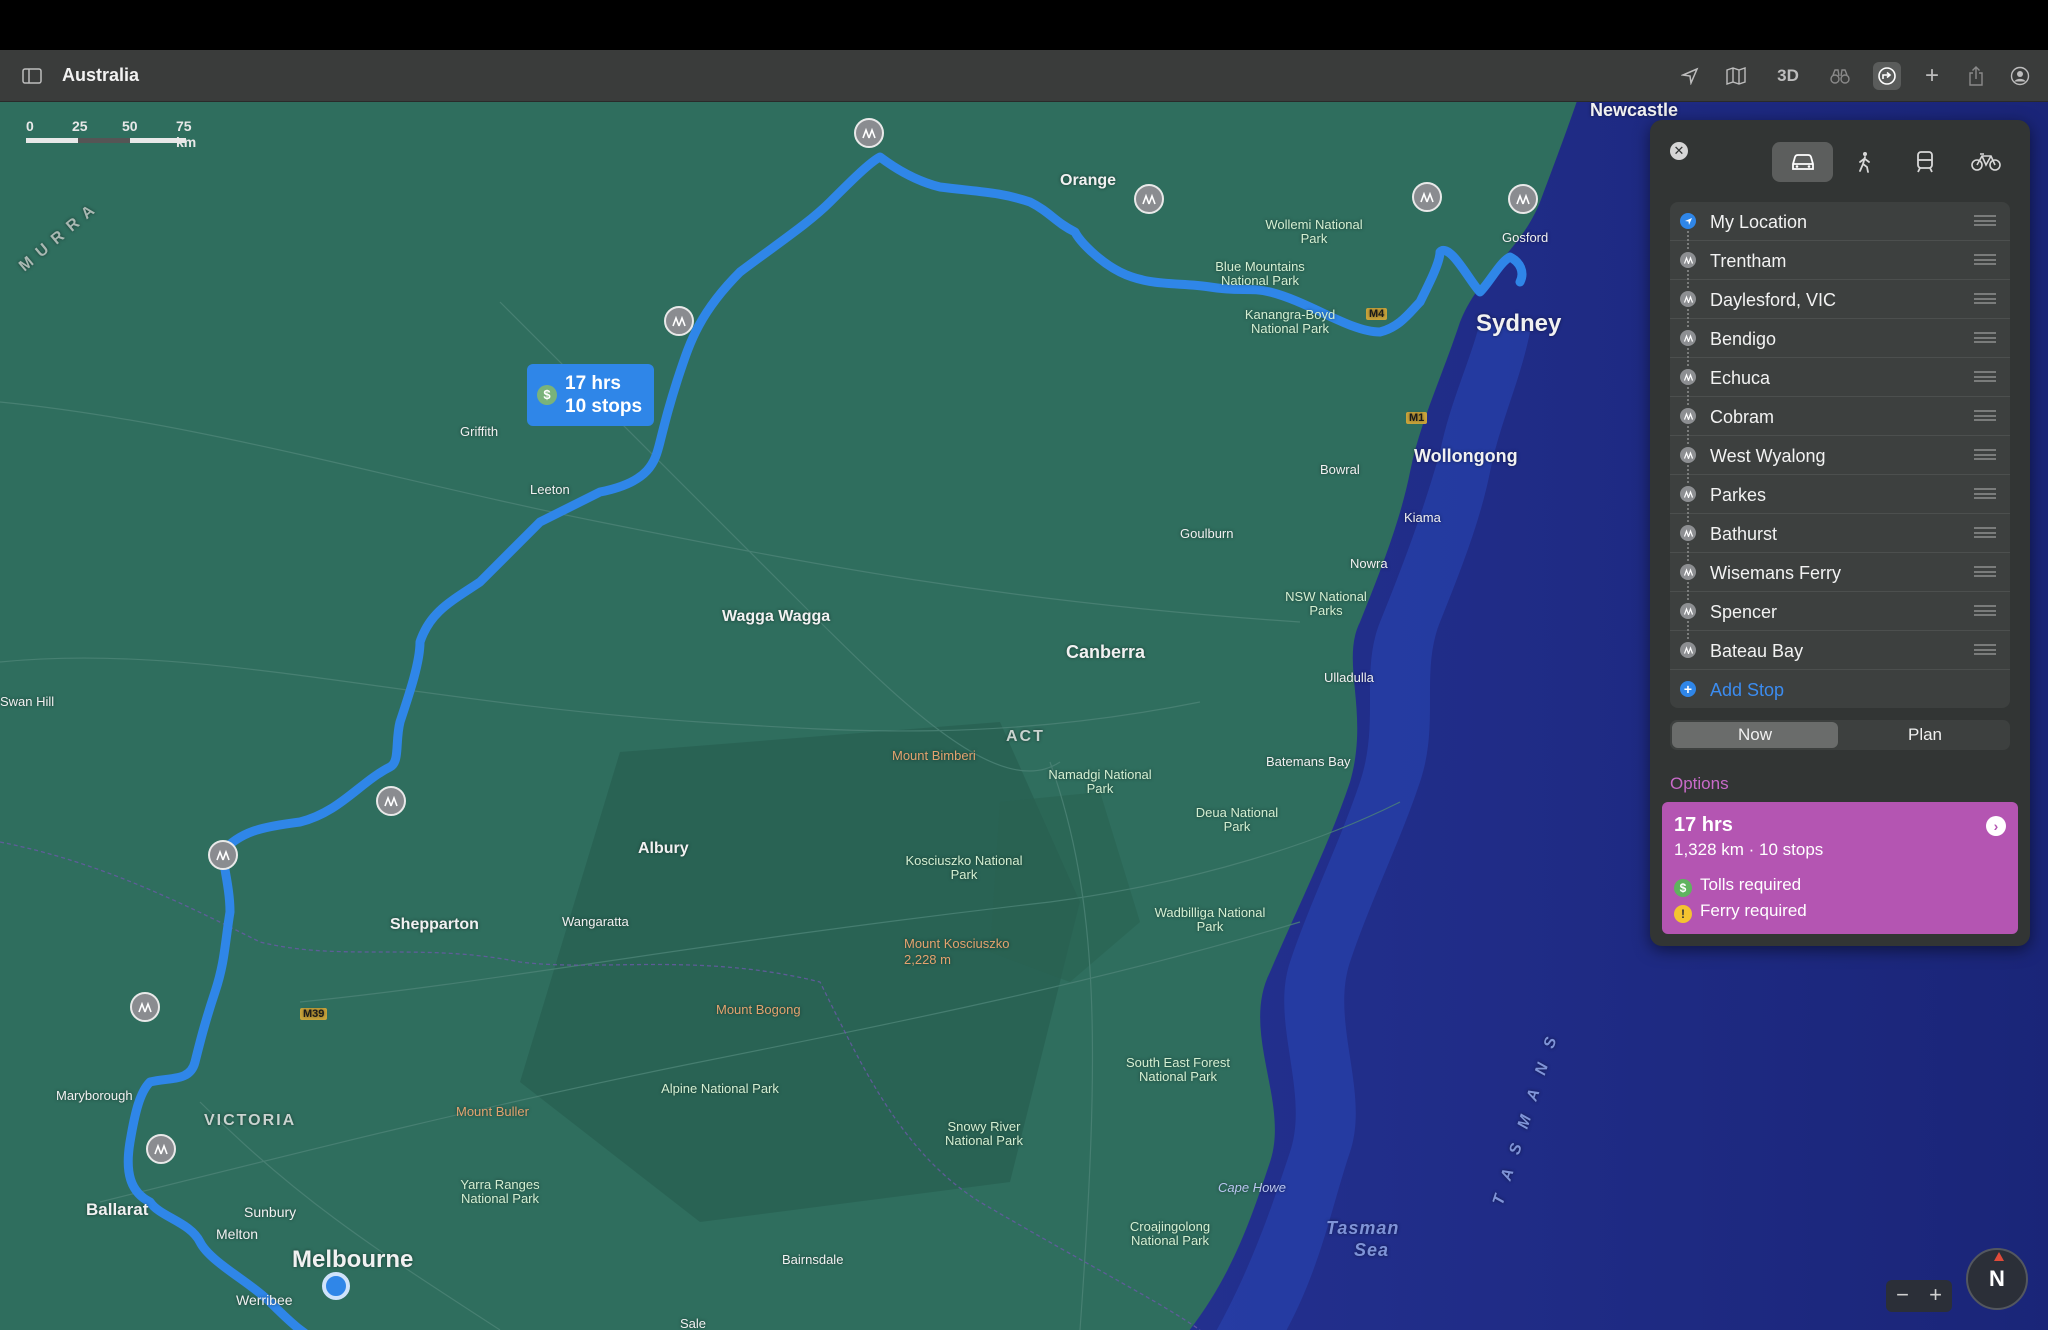 This screenshot has height=1330, width=2048. Describe the element at coordinates (1840, 76) in the screenshot. I see `binoculars-icon` at that location.